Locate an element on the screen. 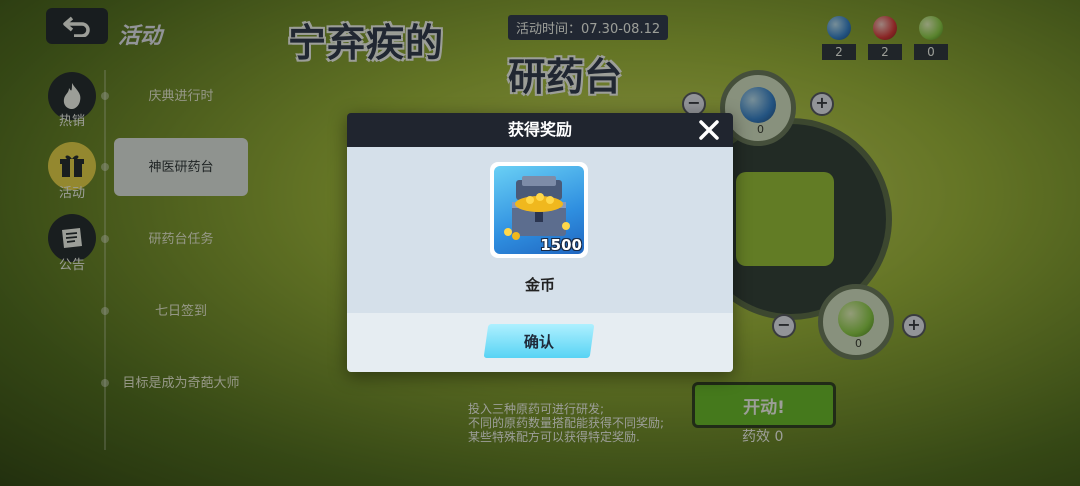 The width and height of the screenshot is (1080, 486). confirm-label: 确认 is located at coordinates (538, 341).